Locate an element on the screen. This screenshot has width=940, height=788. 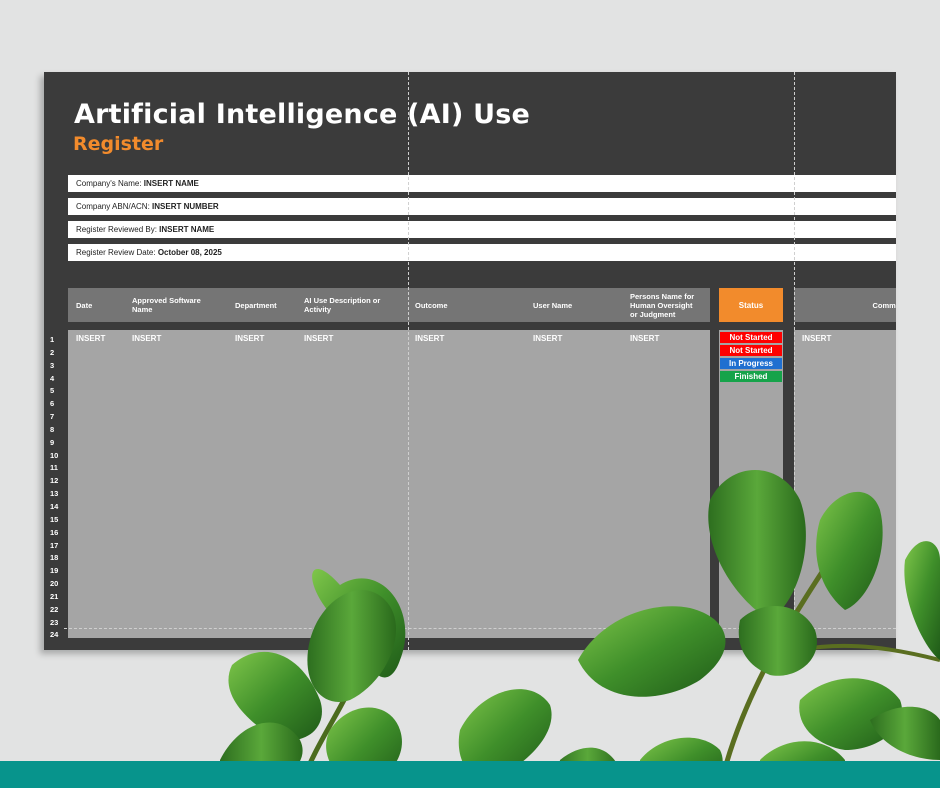
col-status-header: Status is located at coordinates (751, 305).